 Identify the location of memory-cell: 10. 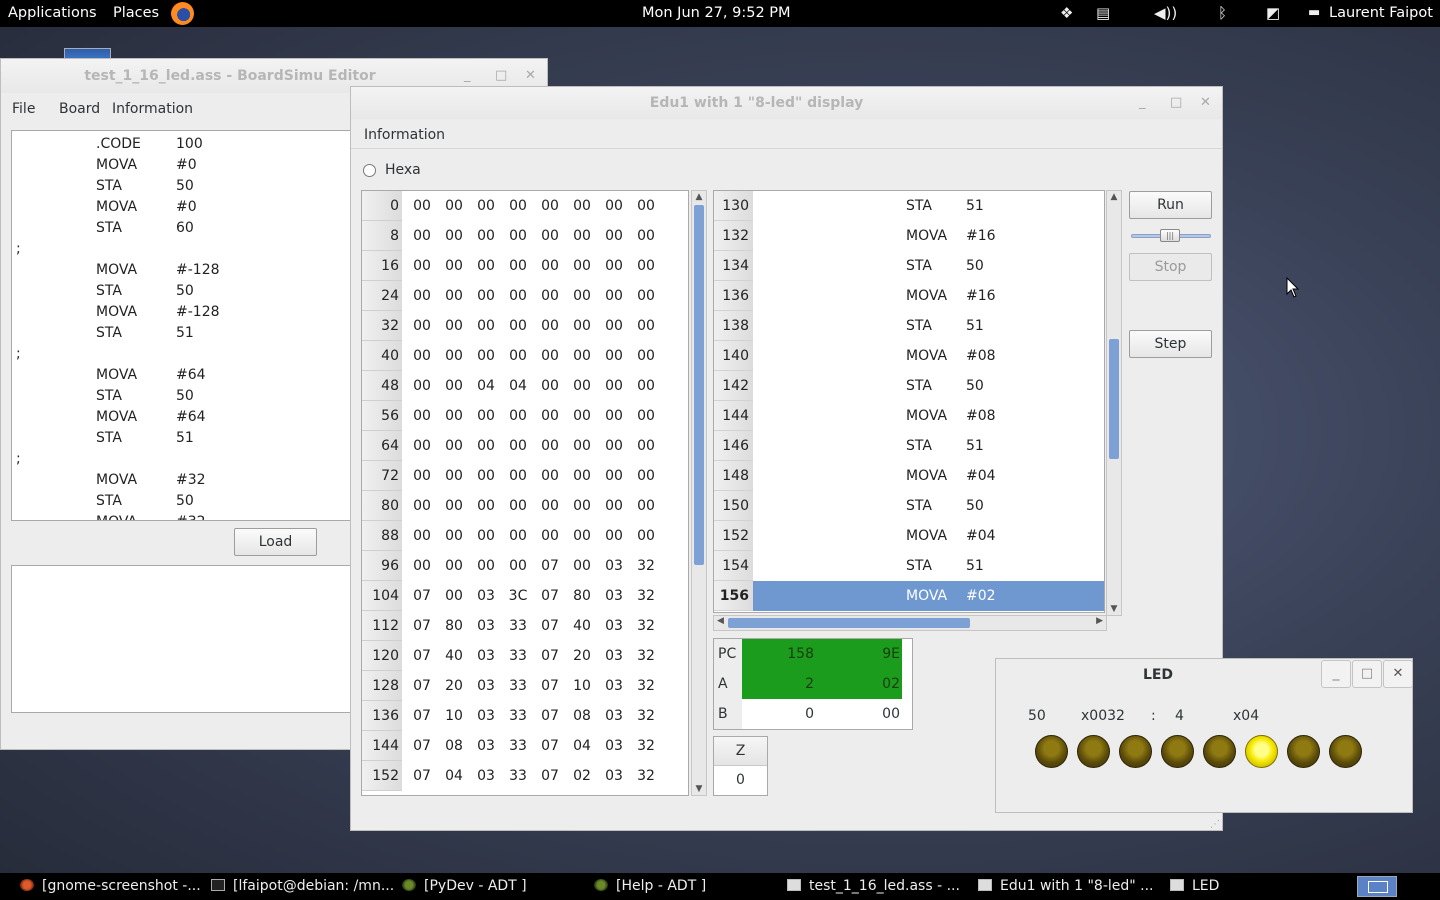
(454, 716).